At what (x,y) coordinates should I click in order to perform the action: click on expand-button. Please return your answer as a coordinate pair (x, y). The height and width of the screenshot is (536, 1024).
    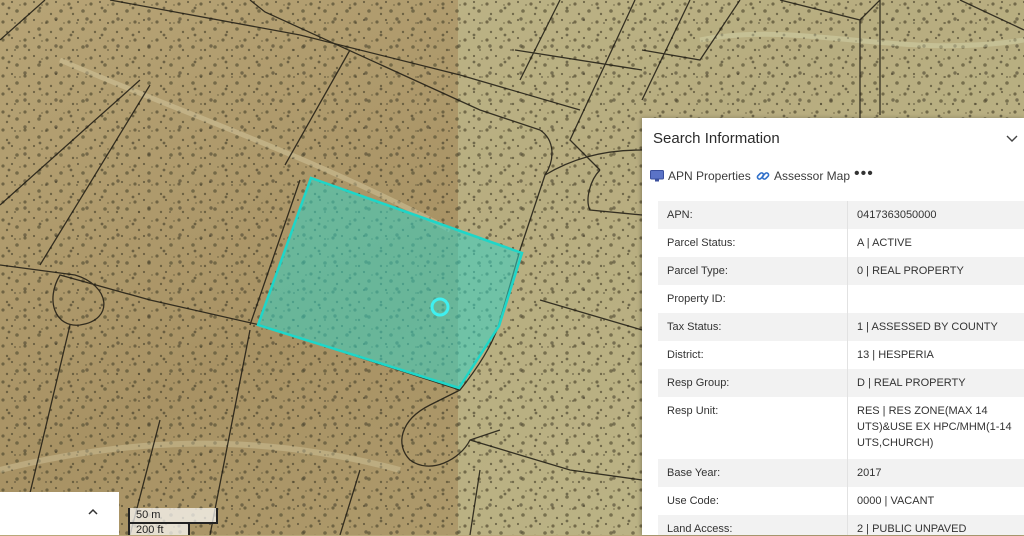
    Looking at the image, I should click on (93, 512).